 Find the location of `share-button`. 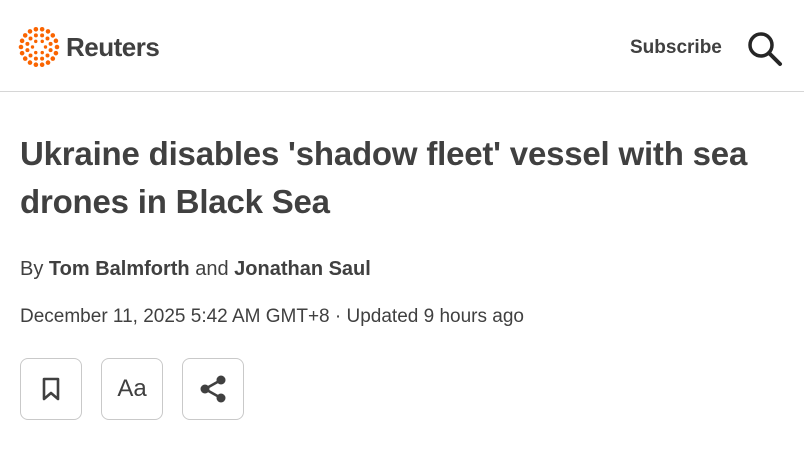

share-button is located at coordinates (213, 389).